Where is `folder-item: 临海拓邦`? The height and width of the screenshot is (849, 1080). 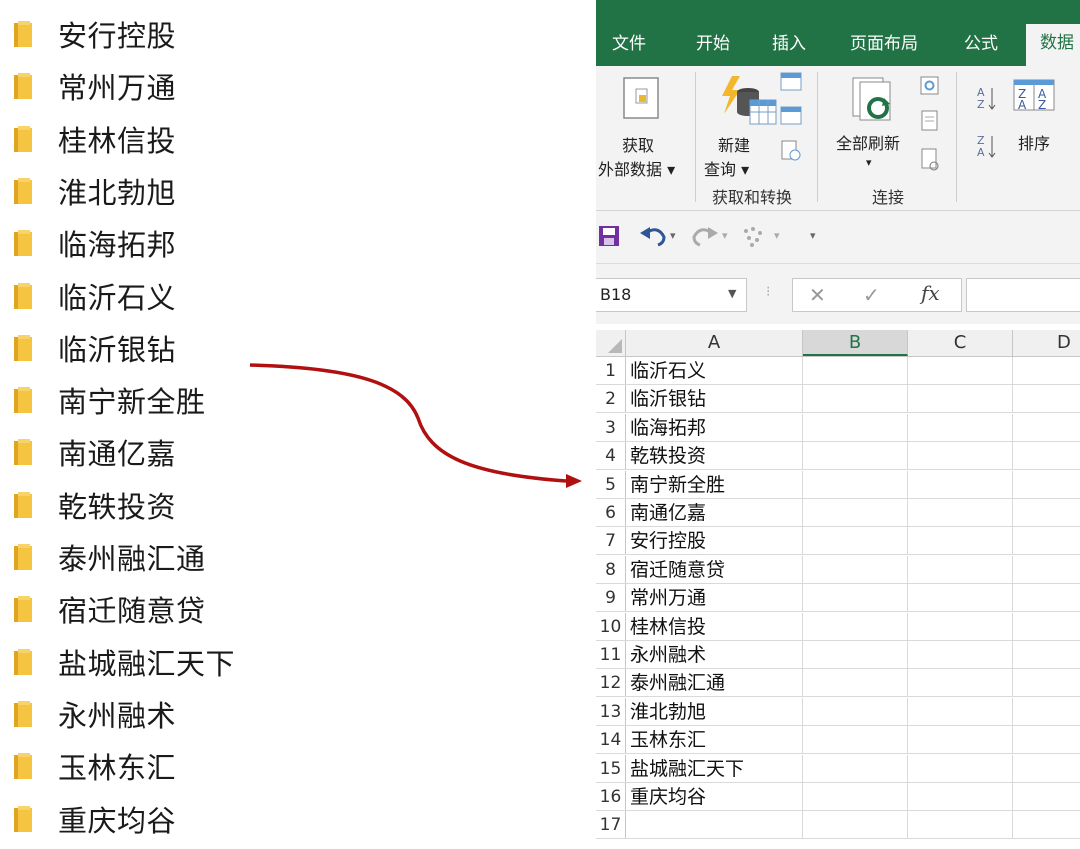
folder-item: 临海拓邦 is located at coordinates (94, 243).